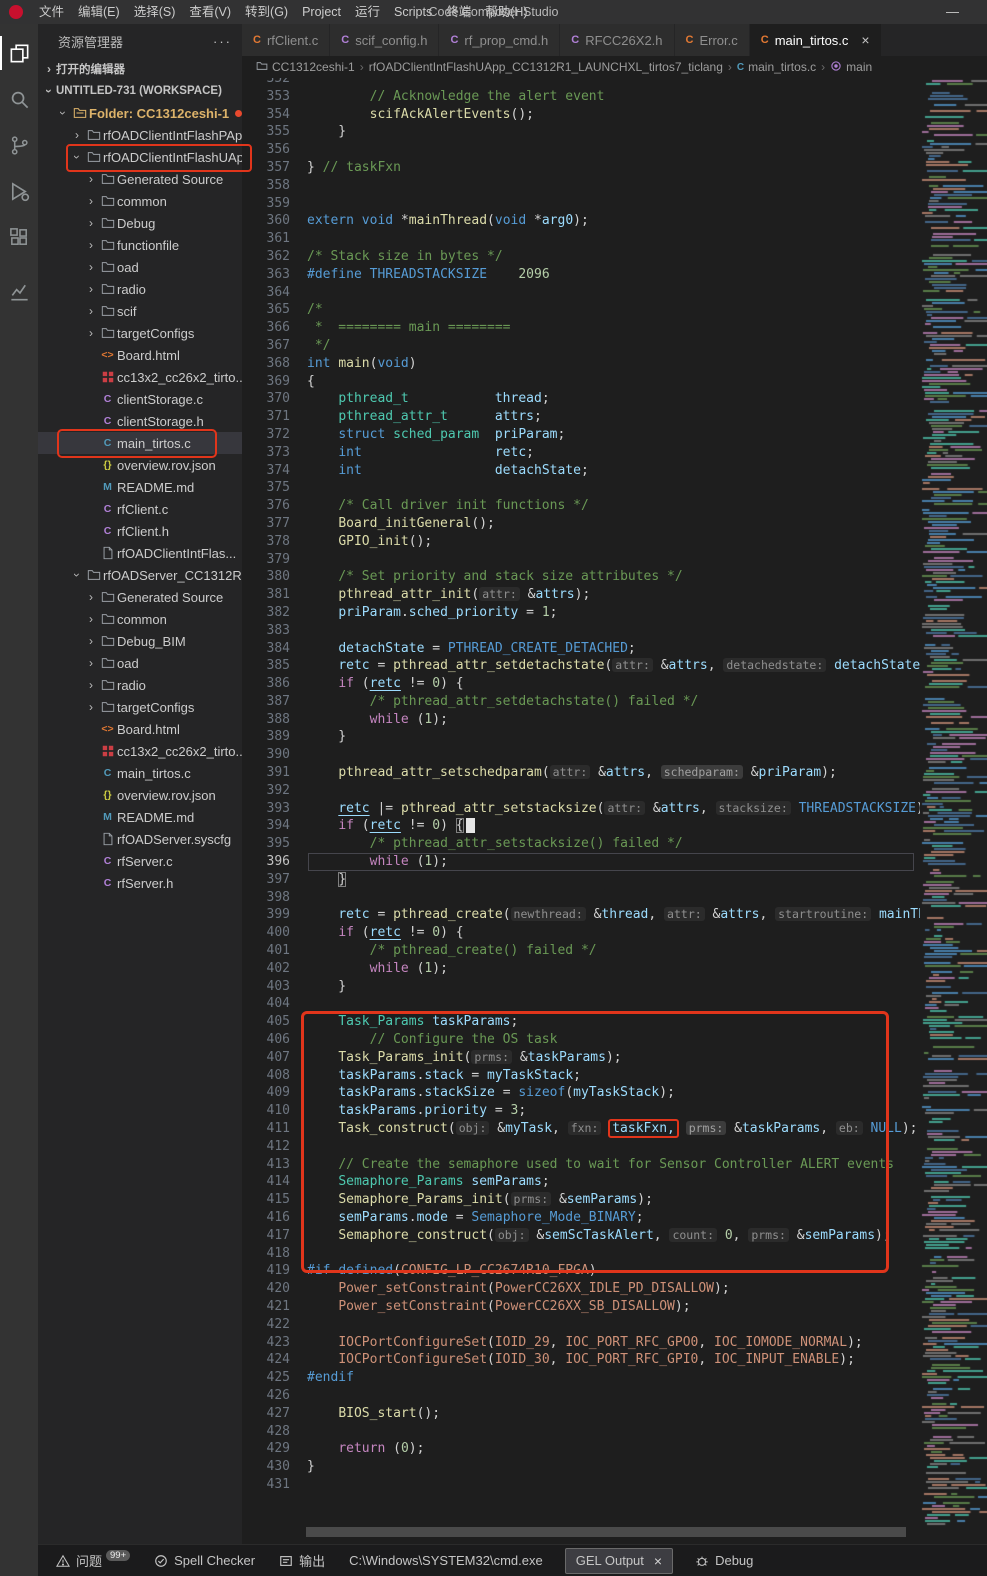 The height and width of the screenshot is (1576, 987). I want to click on code-line-429: 429 return (0);, so click(581, 1449).